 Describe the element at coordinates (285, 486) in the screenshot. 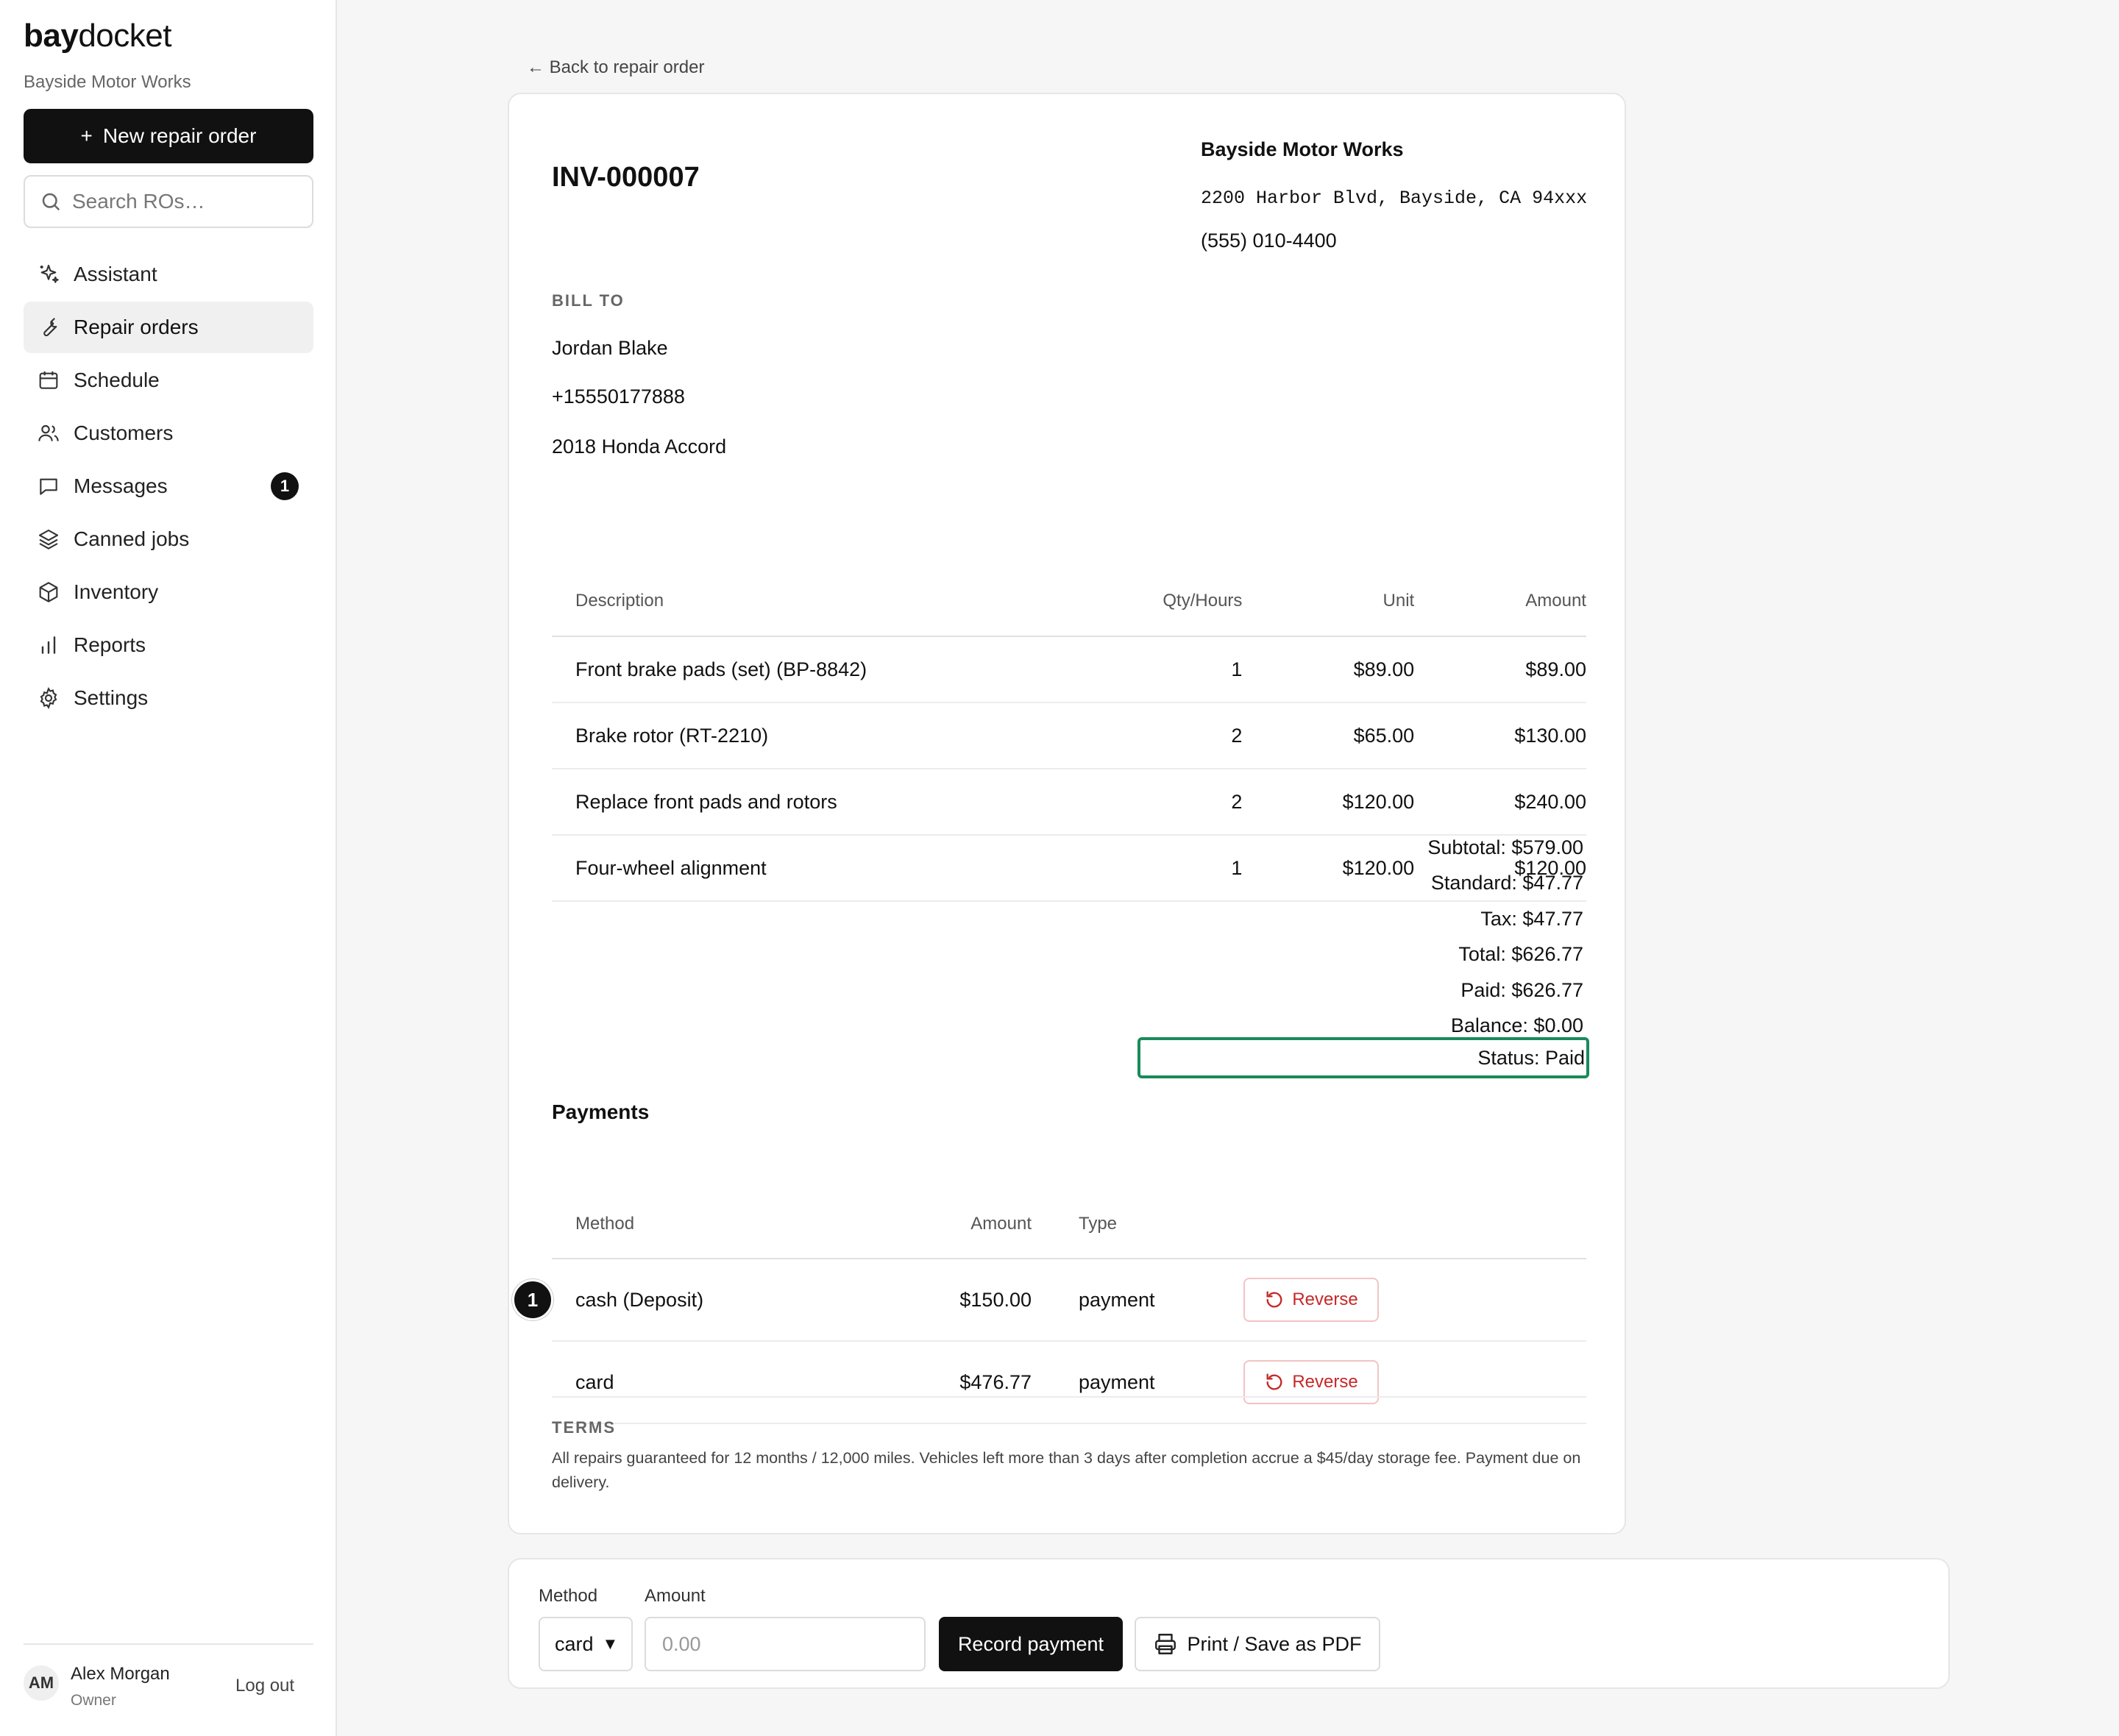

I see `messages-count-badge: 1` at that location.